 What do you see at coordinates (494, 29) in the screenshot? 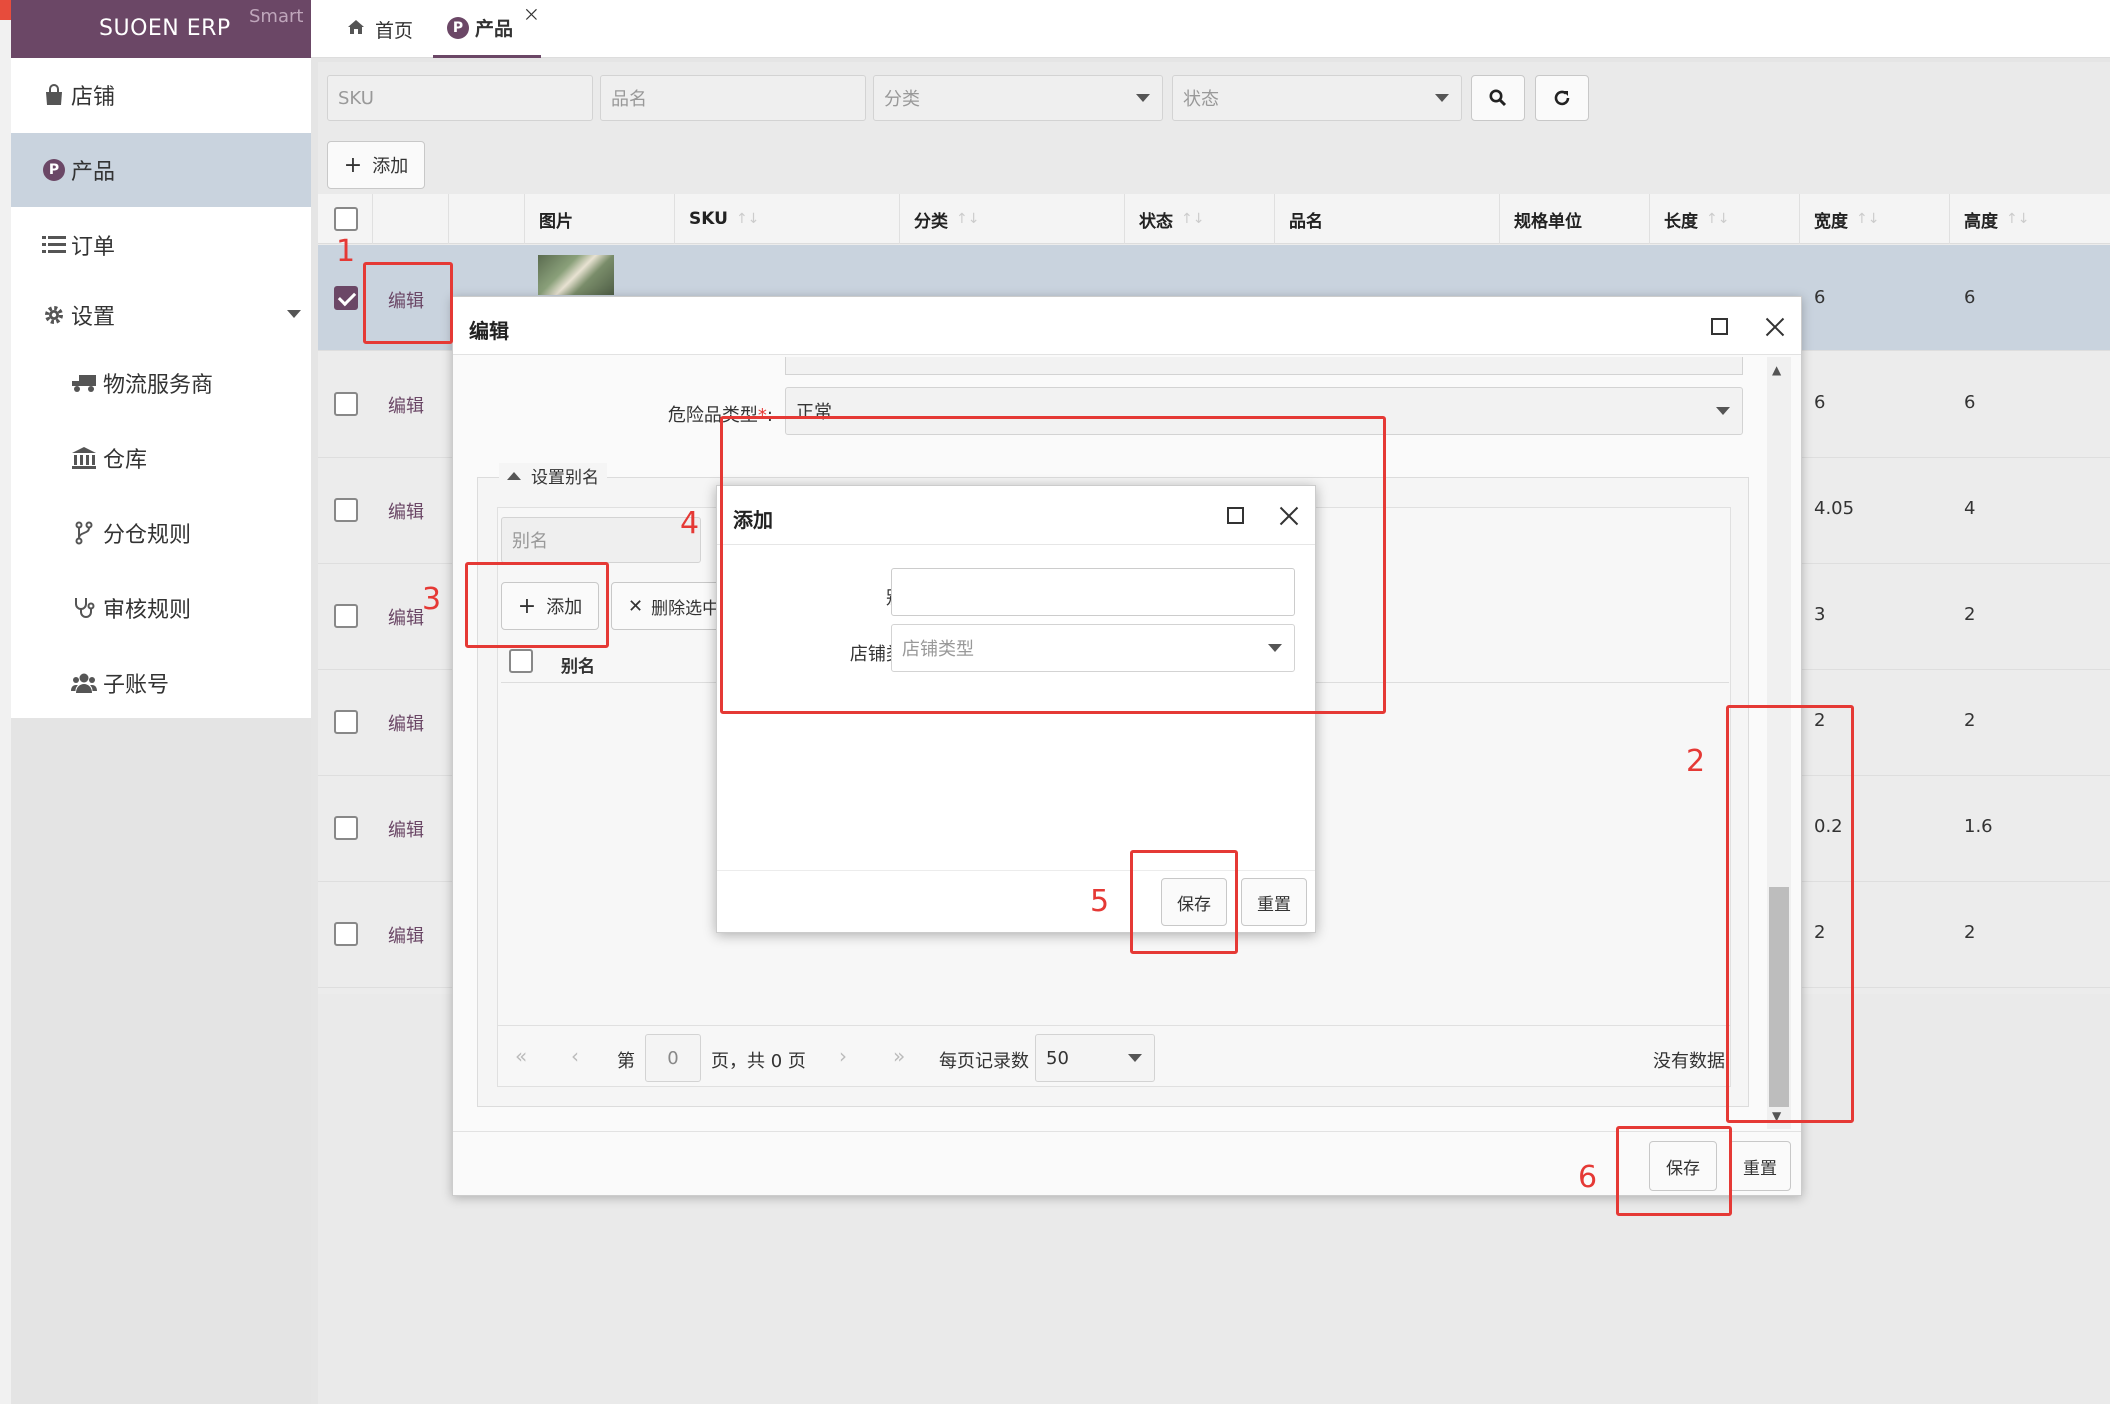
I see `tab-label: 产品` at bounding box center [494, 29].